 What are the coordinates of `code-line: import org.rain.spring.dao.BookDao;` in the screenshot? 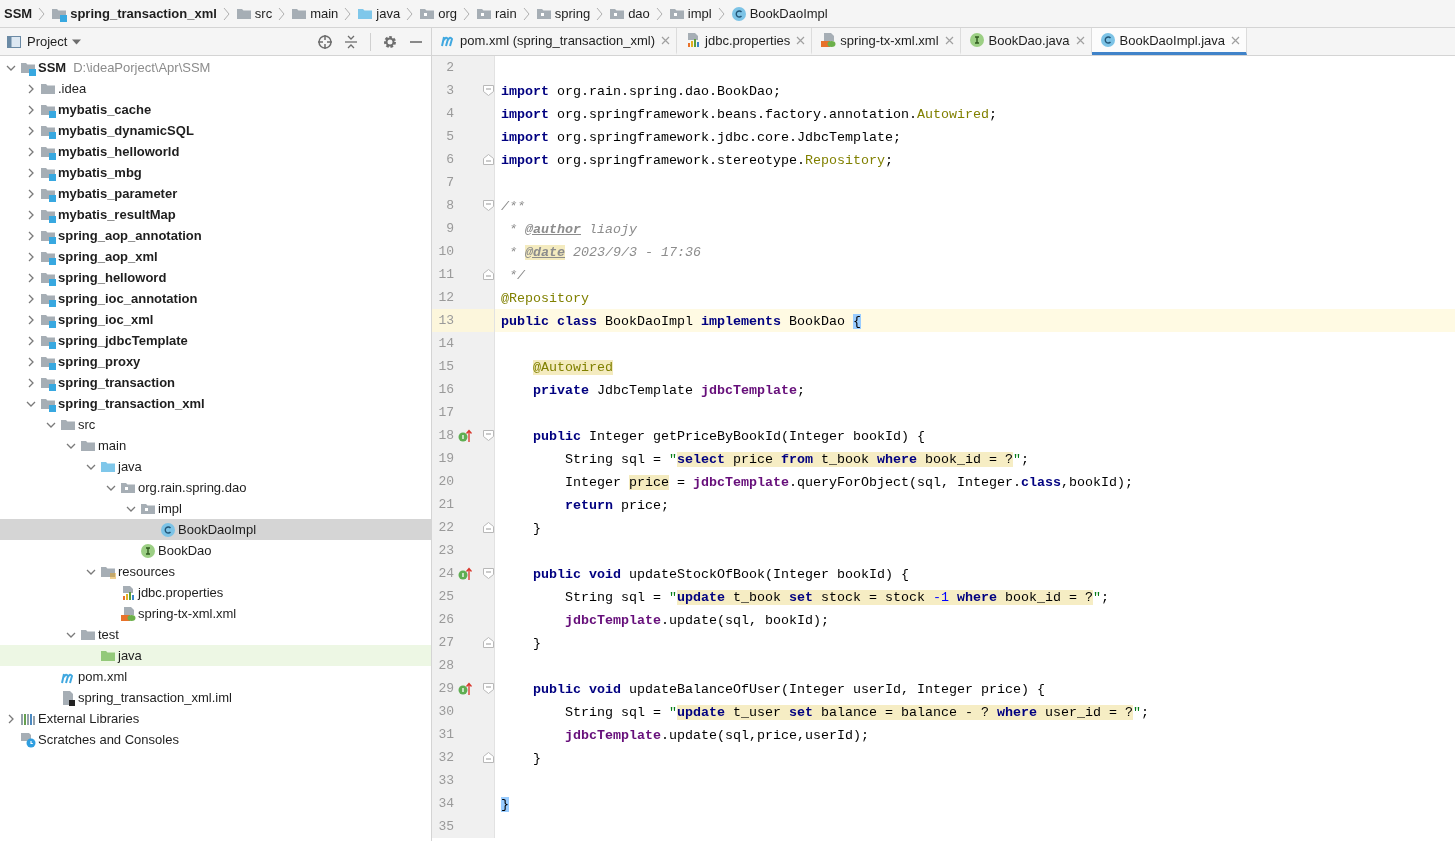 It's located at (641, 91).